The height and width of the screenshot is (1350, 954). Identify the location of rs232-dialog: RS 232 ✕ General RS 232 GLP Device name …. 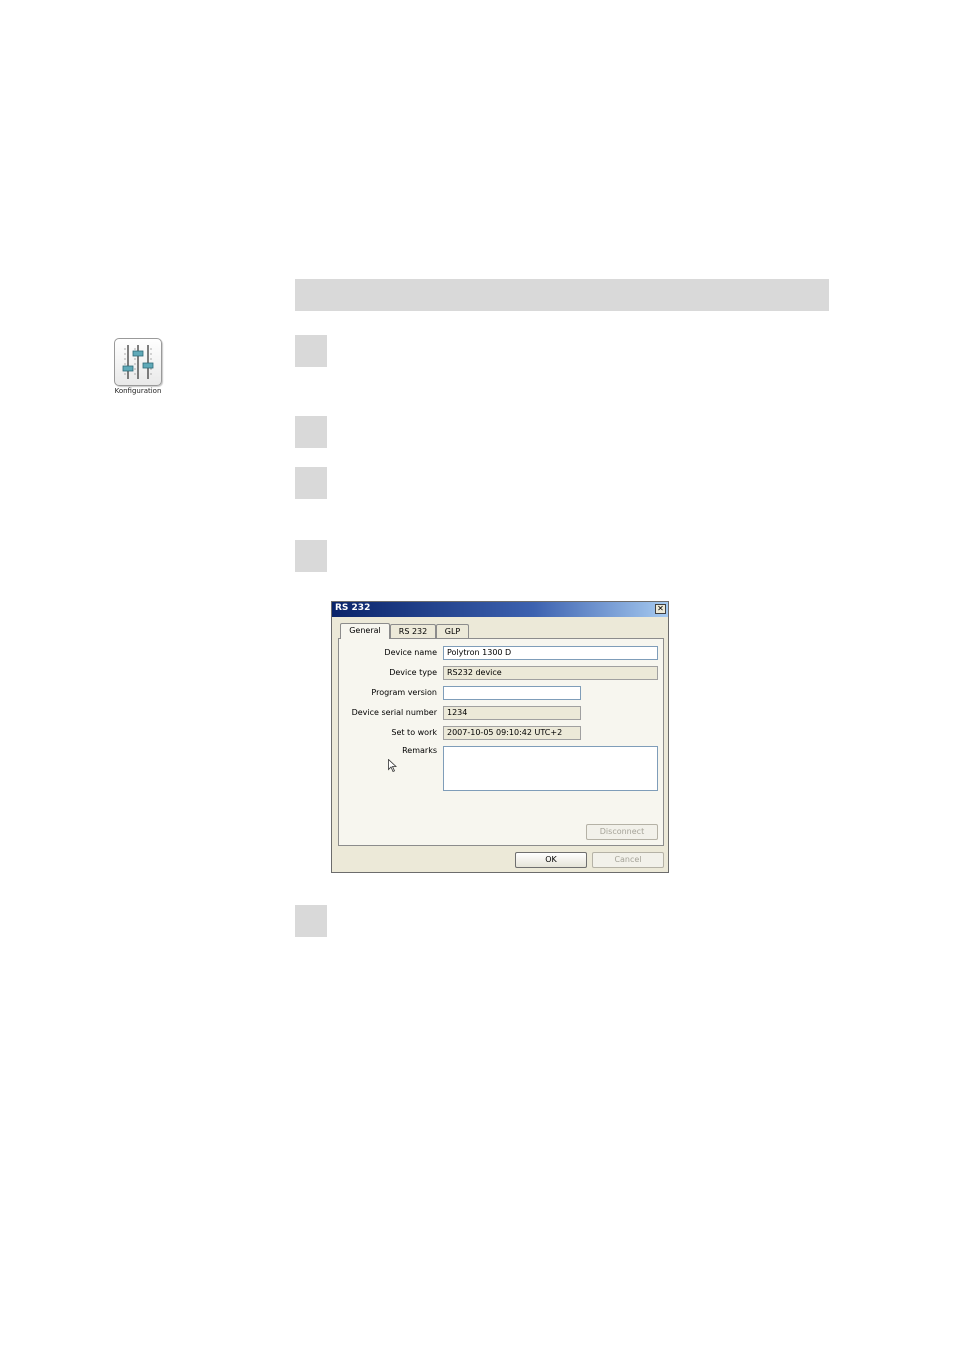
(500, 737).